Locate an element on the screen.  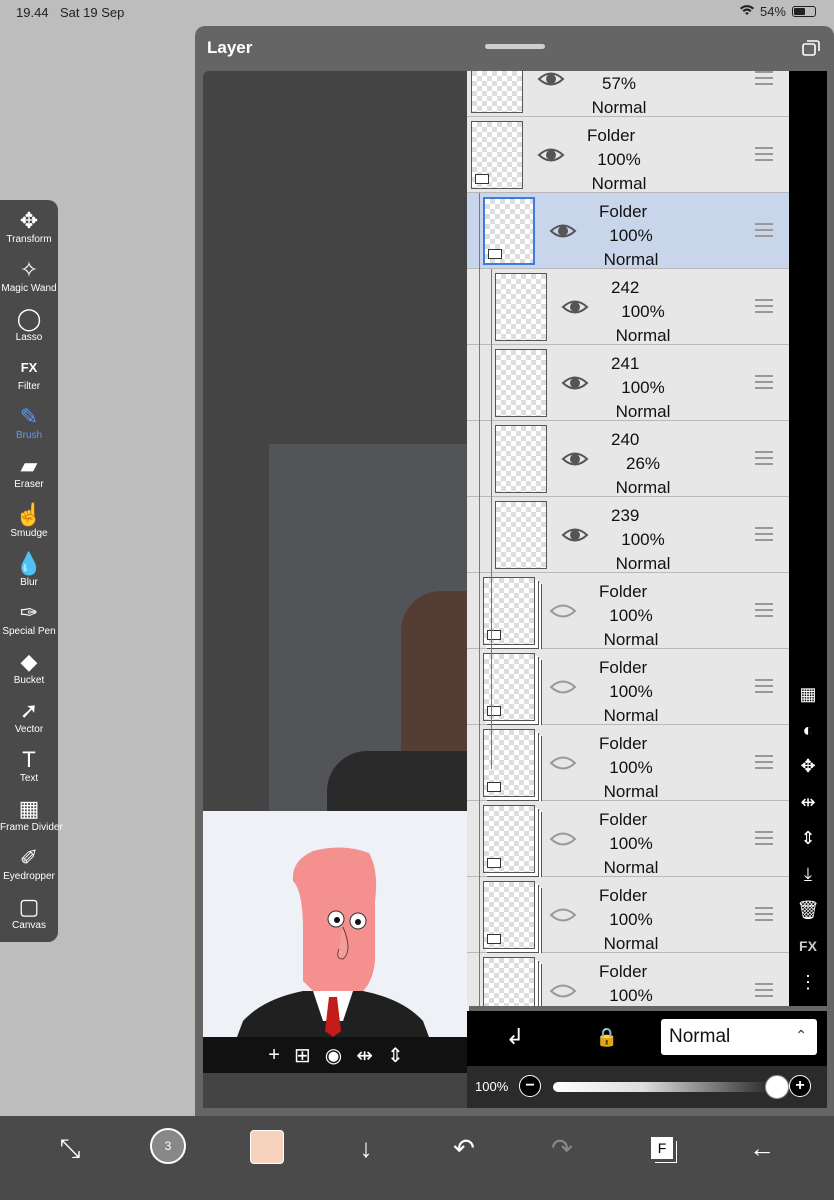
layer-blend-mode: Normal is located at coordinates (631, 715).